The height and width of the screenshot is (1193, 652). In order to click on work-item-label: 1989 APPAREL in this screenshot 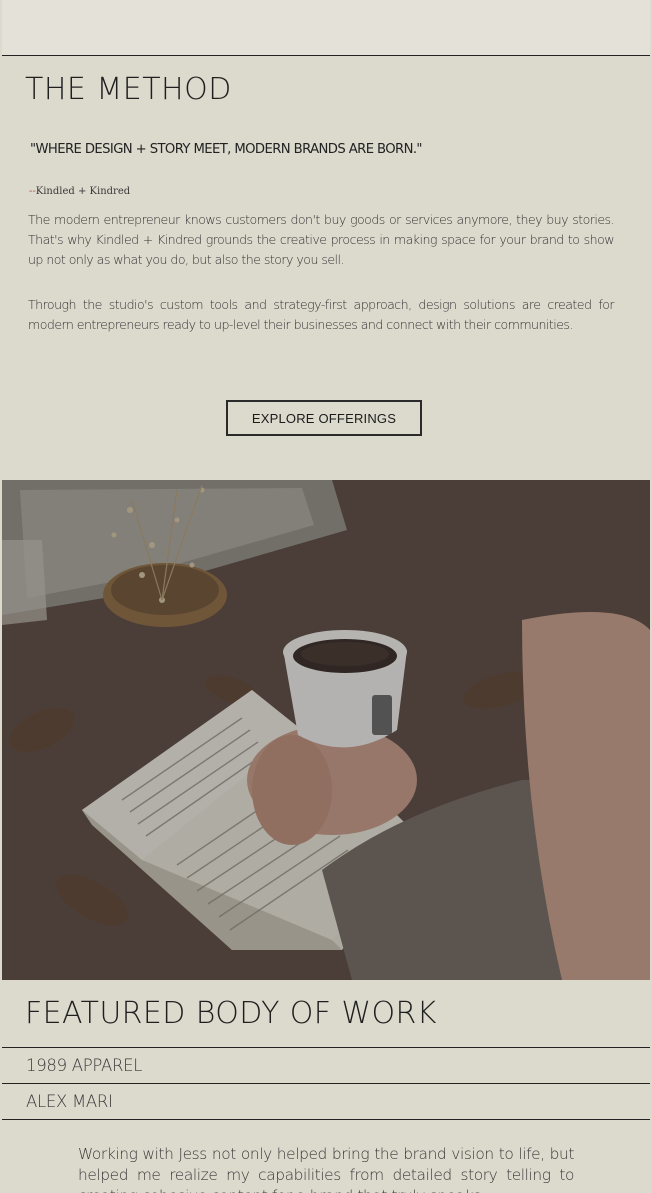, I will do `click(84, 1065)`.